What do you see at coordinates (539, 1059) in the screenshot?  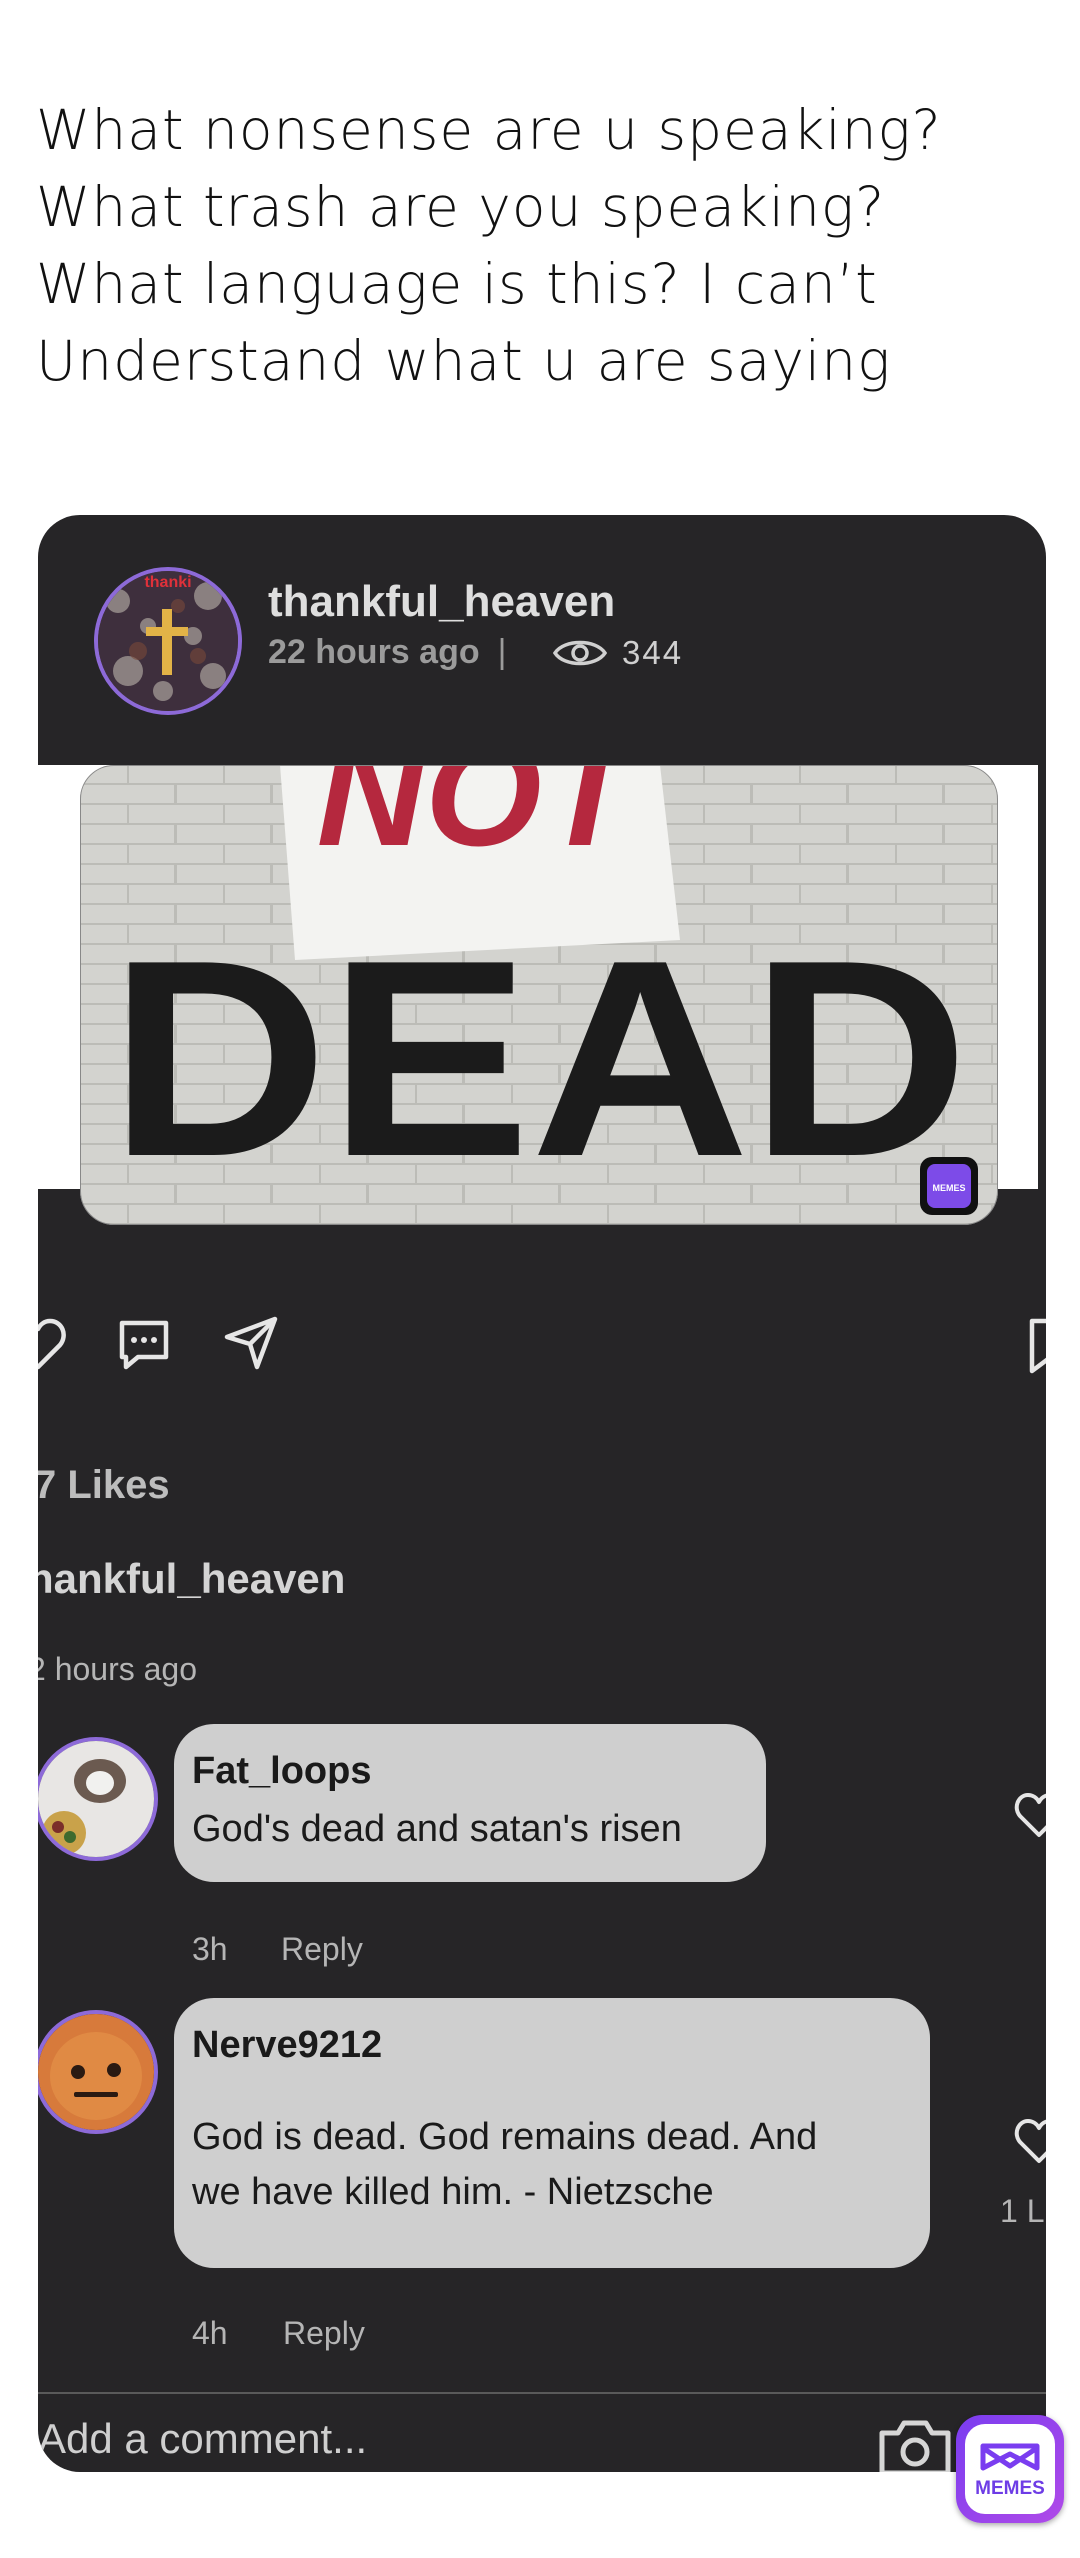 I see `image-text-dead: DEAD` at bounding box center [539, 1059].